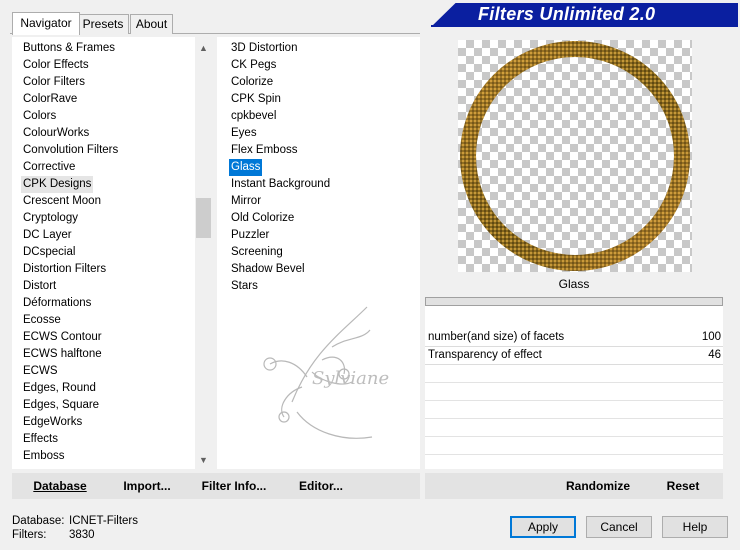 Image resolution: width=740 pixels, height=550 pixels. Describe the element at coordinates (567, 14) in the screenshot. I see `app-title: Filters Unlimited 2.0` at that location.